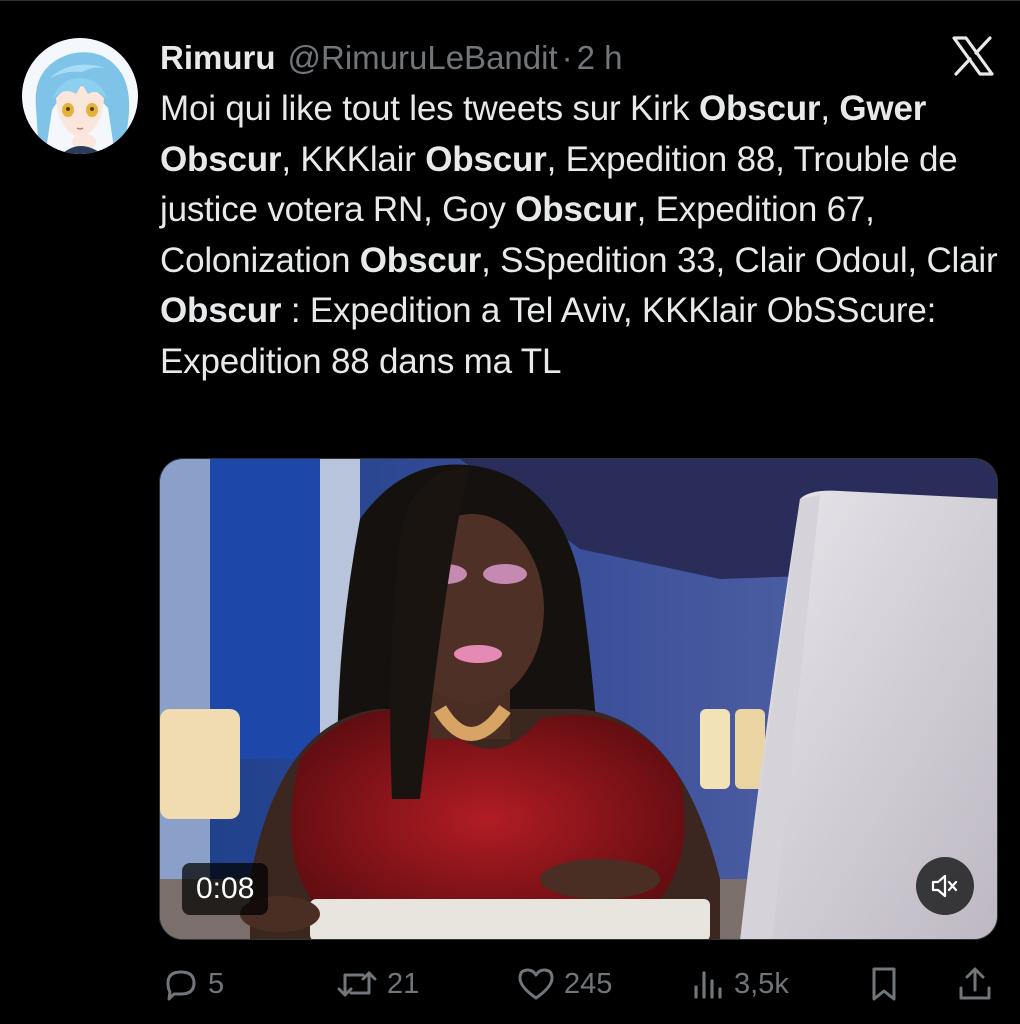 This screenshot has height=1024, width=1020. I want to click on speaker-muted-icon, so click(944, 886).